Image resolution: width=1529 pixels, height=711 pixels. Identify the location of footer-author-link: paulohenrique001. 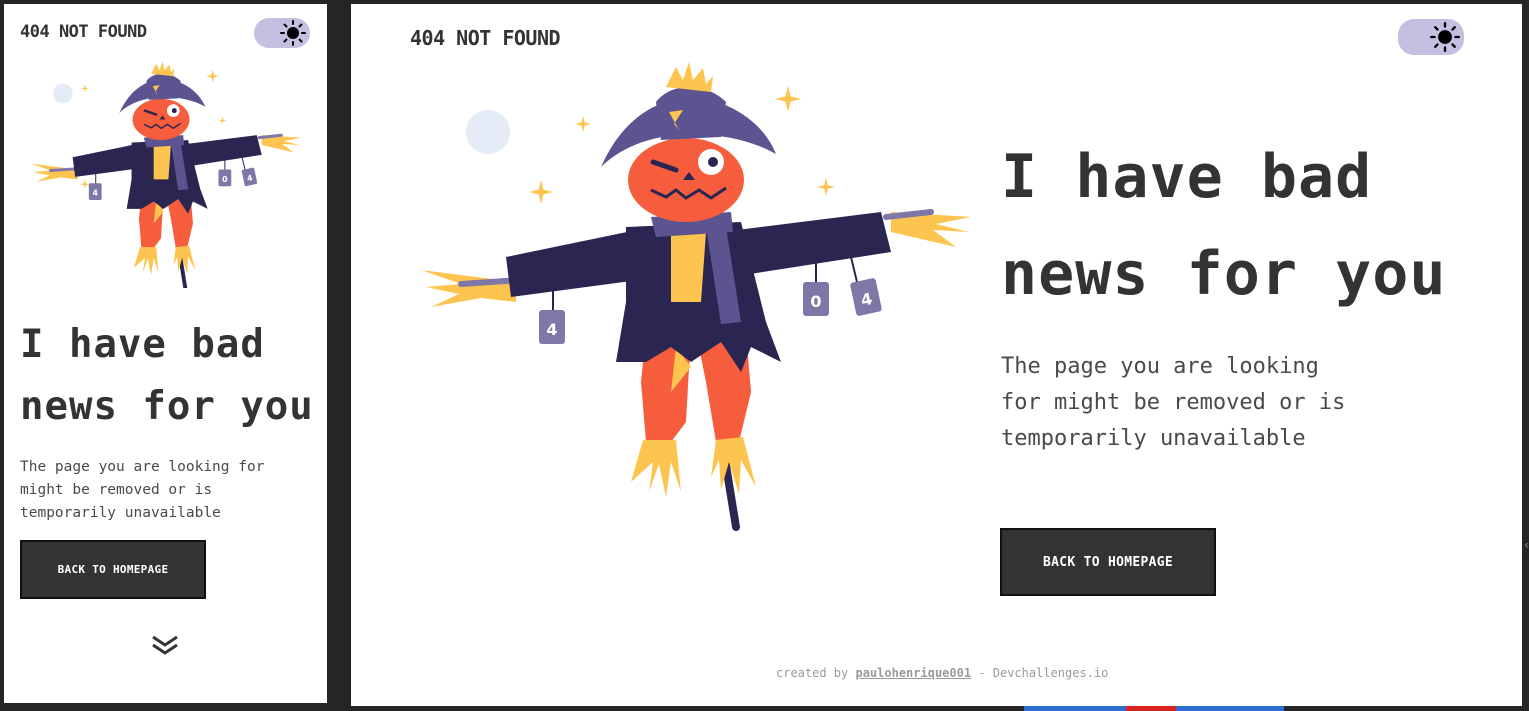
(913, 673).